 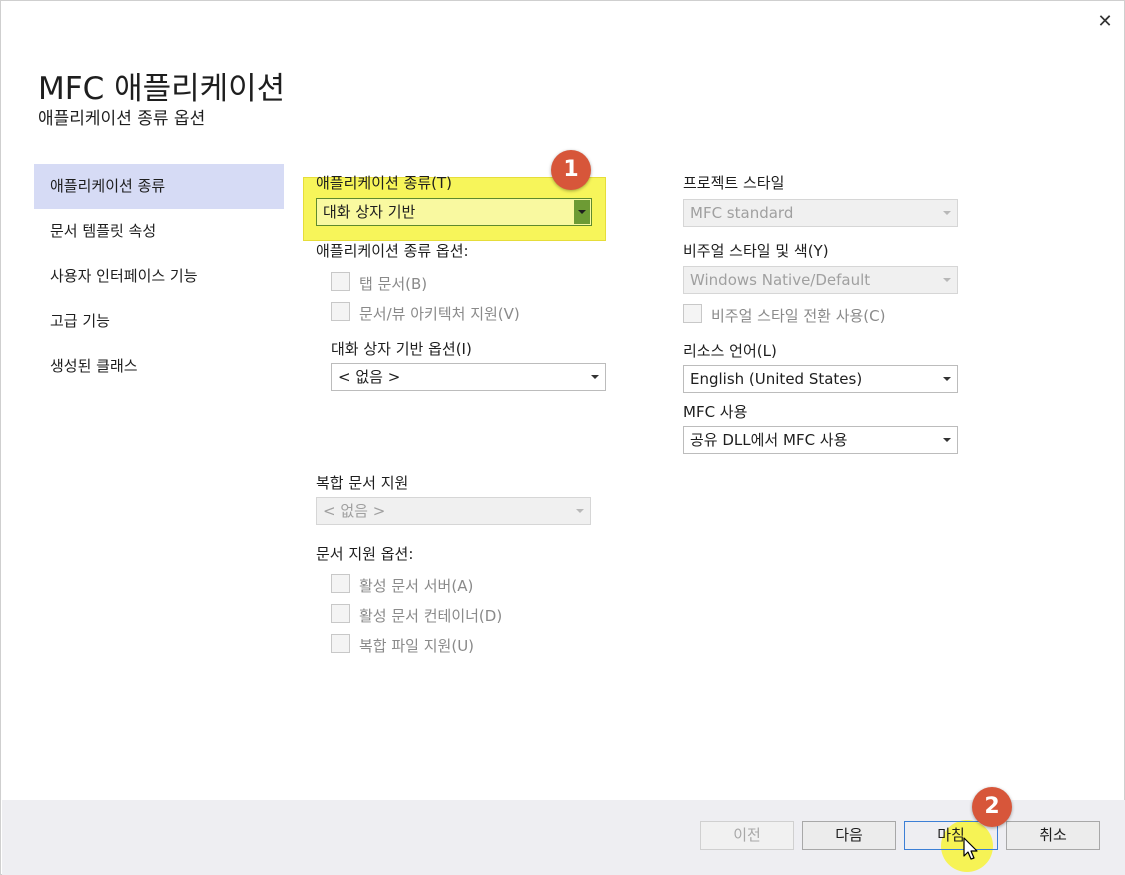 What do you see at coordinates (798, 316) in the screenshot?
I see `visual-style-switch-label: 비주얼 스타일 전환 사용(C)` at bounding box center [798, 316].